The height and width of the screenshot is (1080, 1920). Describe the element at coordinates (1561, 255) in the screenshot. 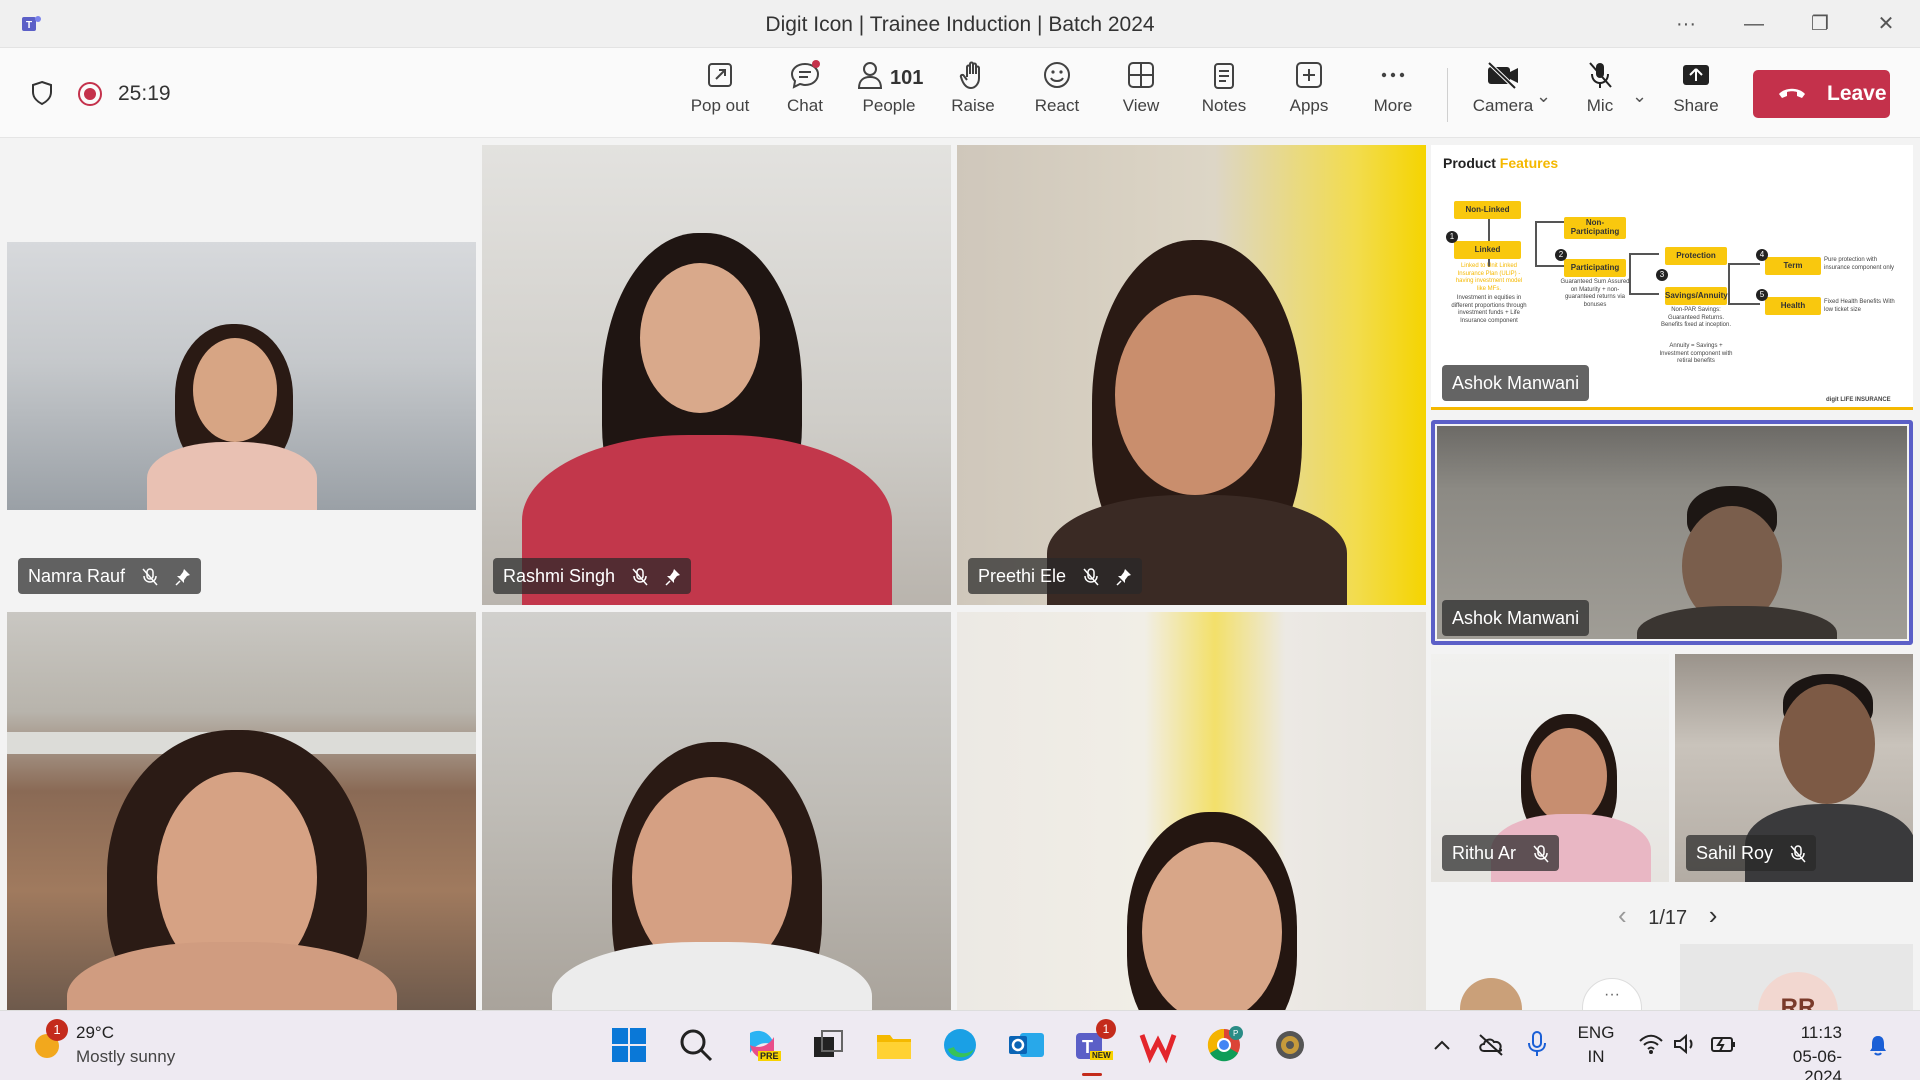

I see `slide-number-2: 2` at that location.